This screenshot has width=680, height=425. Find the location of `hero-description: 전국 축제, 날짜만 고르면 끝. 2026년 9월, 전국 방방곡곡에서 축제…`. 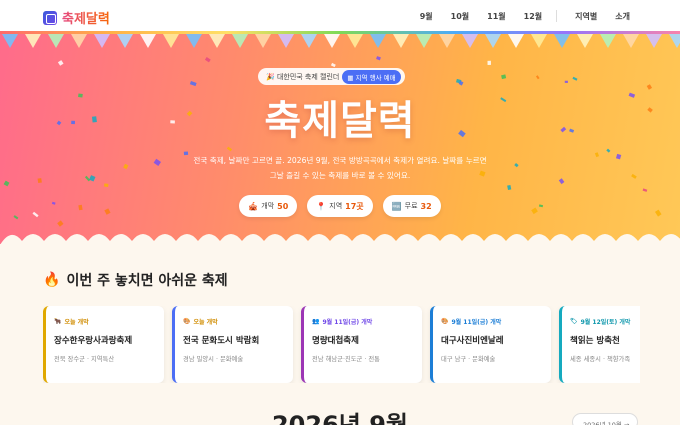

hero-description: 전국 축제, 날짜만 고르면 끝. 2026년 9월, 전국 방방곡곡에서 축제… is located at coordinates (340, 168).